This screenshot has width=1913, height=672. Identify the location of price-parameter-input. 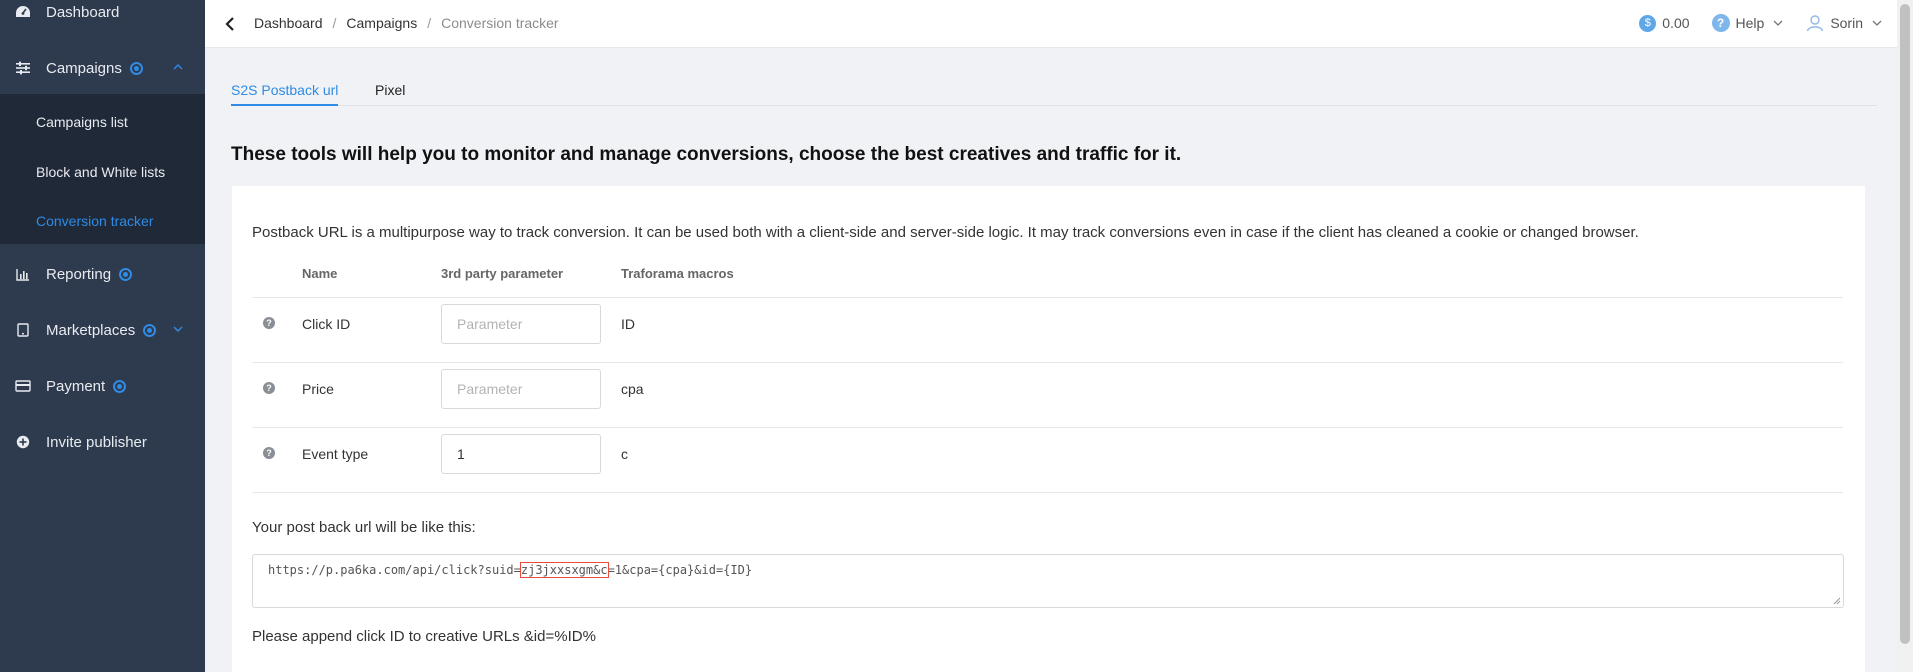
(521, 389).